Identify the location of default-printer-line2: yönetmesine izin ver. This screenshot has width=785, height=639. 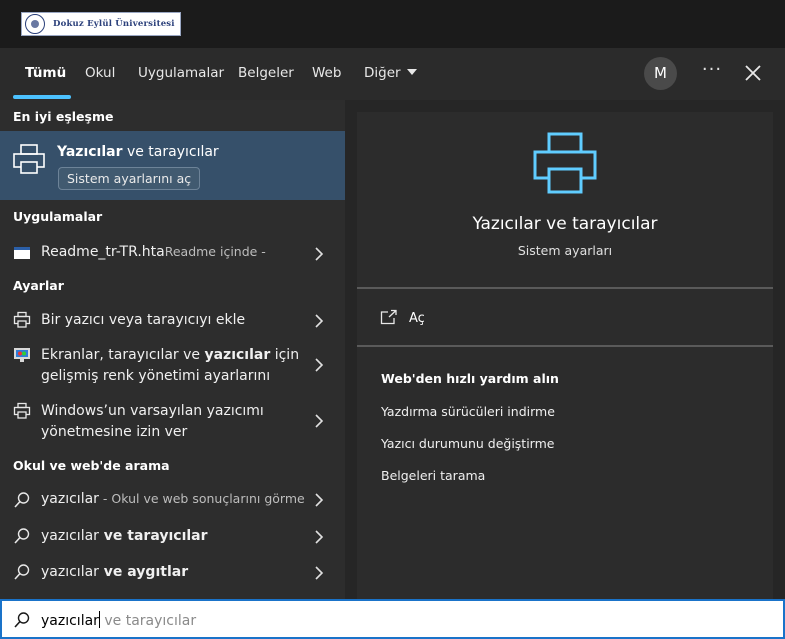
(114, 431).